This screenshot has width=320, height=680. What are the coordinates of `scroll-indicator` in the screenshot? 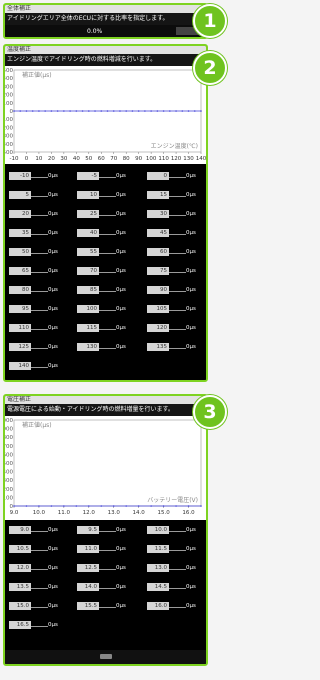 It's located at (106, 656).